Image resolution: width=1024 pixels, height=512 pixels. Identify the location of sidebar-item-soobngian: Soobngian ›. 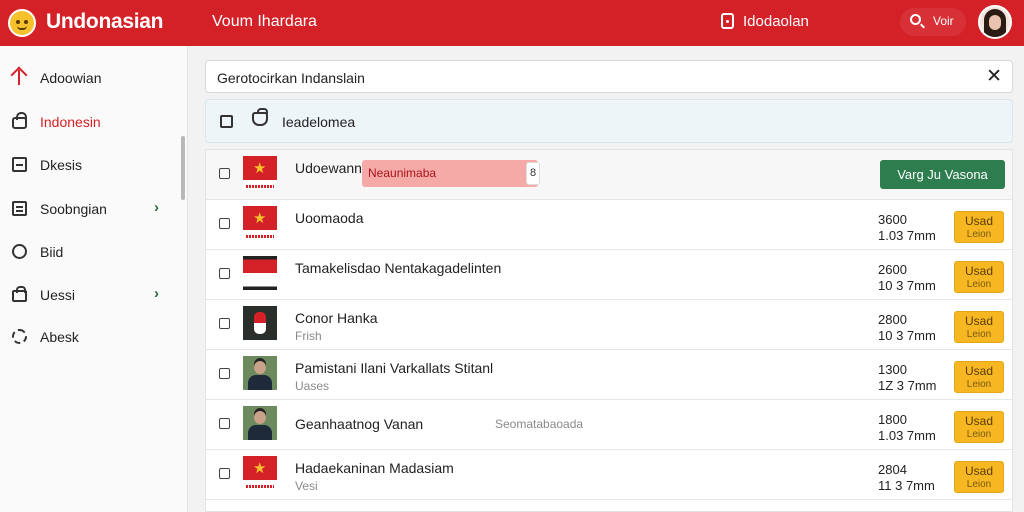
(93, 209).